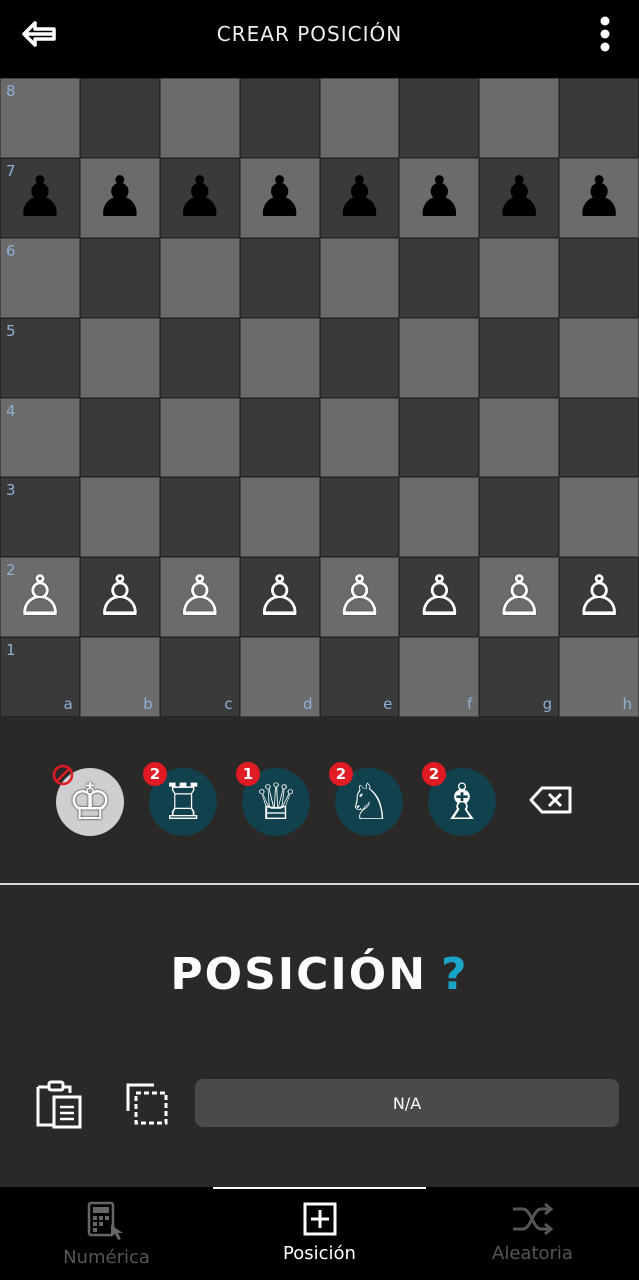 The height and width of the screenshot is (1280, 639). I want to click on square-d8, so click(279, 118).